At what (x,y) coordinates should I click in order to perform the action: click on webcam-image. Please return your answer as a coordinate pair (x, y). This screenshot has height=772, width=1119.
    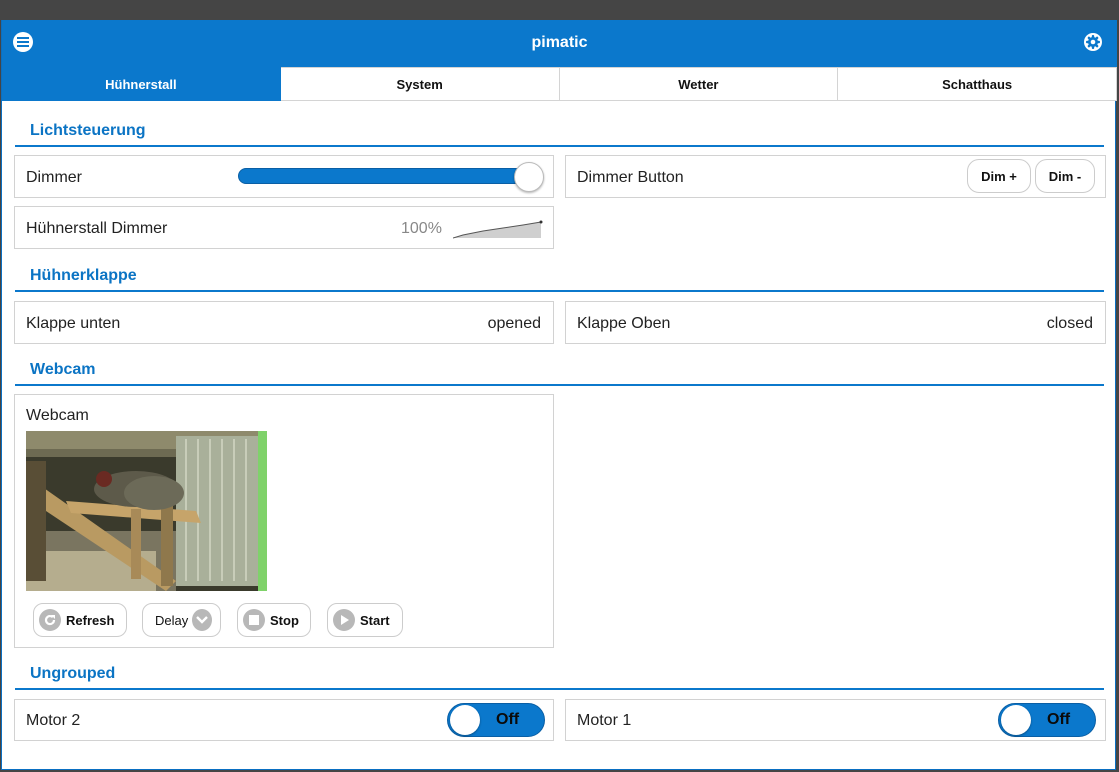
    Looking at the image, I should click on (146, 511).